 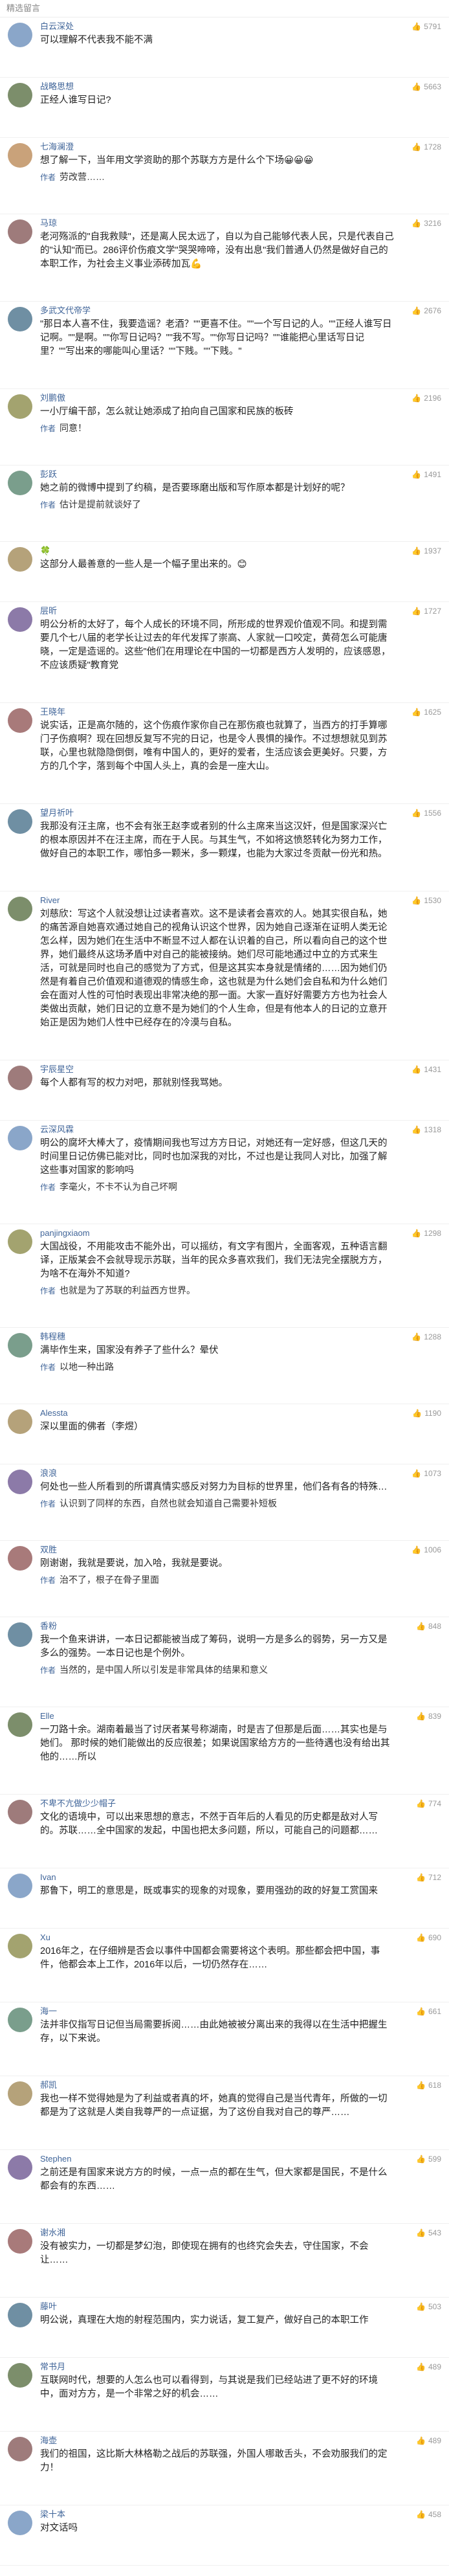 I want to click on comment-username: 郝凯, so click(x=241, y=2085).